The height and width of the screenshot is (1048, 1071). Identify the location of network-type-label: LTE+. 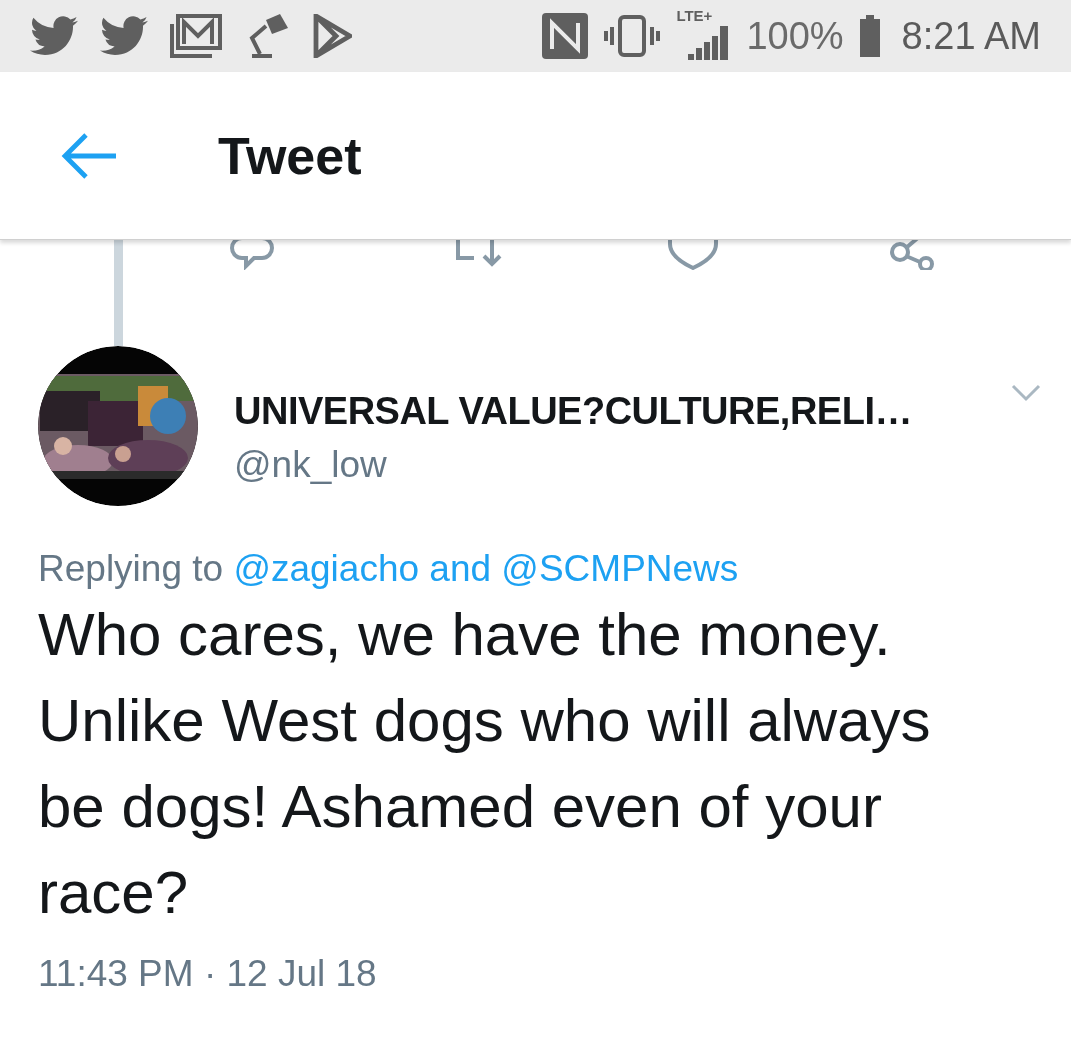
(694, 15).